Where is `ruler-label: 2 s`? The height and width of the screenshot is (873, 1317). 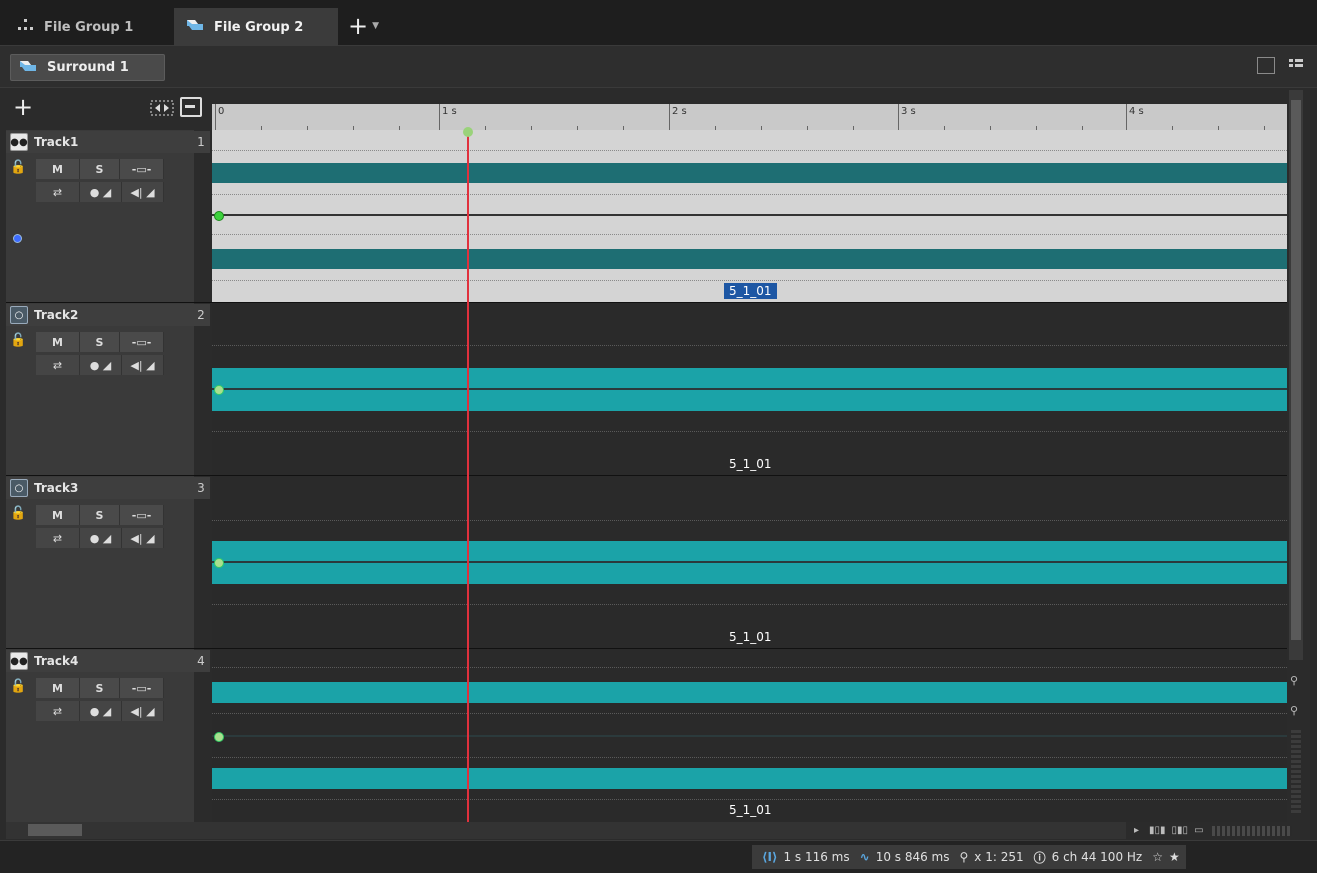
ruler-label: 2 s is located at coordinates (679, 111).